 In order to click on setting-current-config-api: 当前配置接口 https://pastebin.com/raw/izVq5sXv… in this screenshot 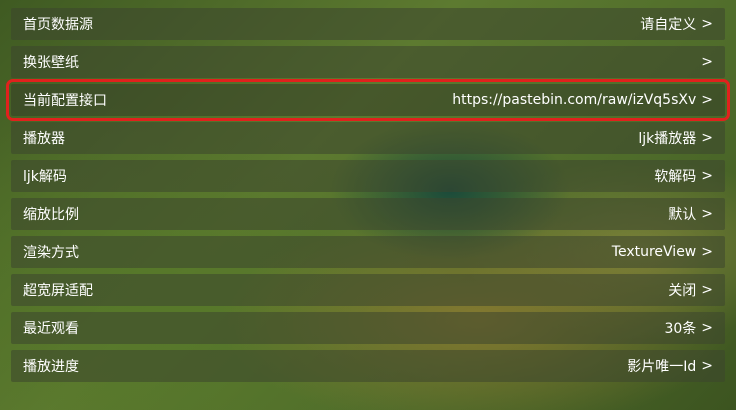, I will do `click(368, 100)`.